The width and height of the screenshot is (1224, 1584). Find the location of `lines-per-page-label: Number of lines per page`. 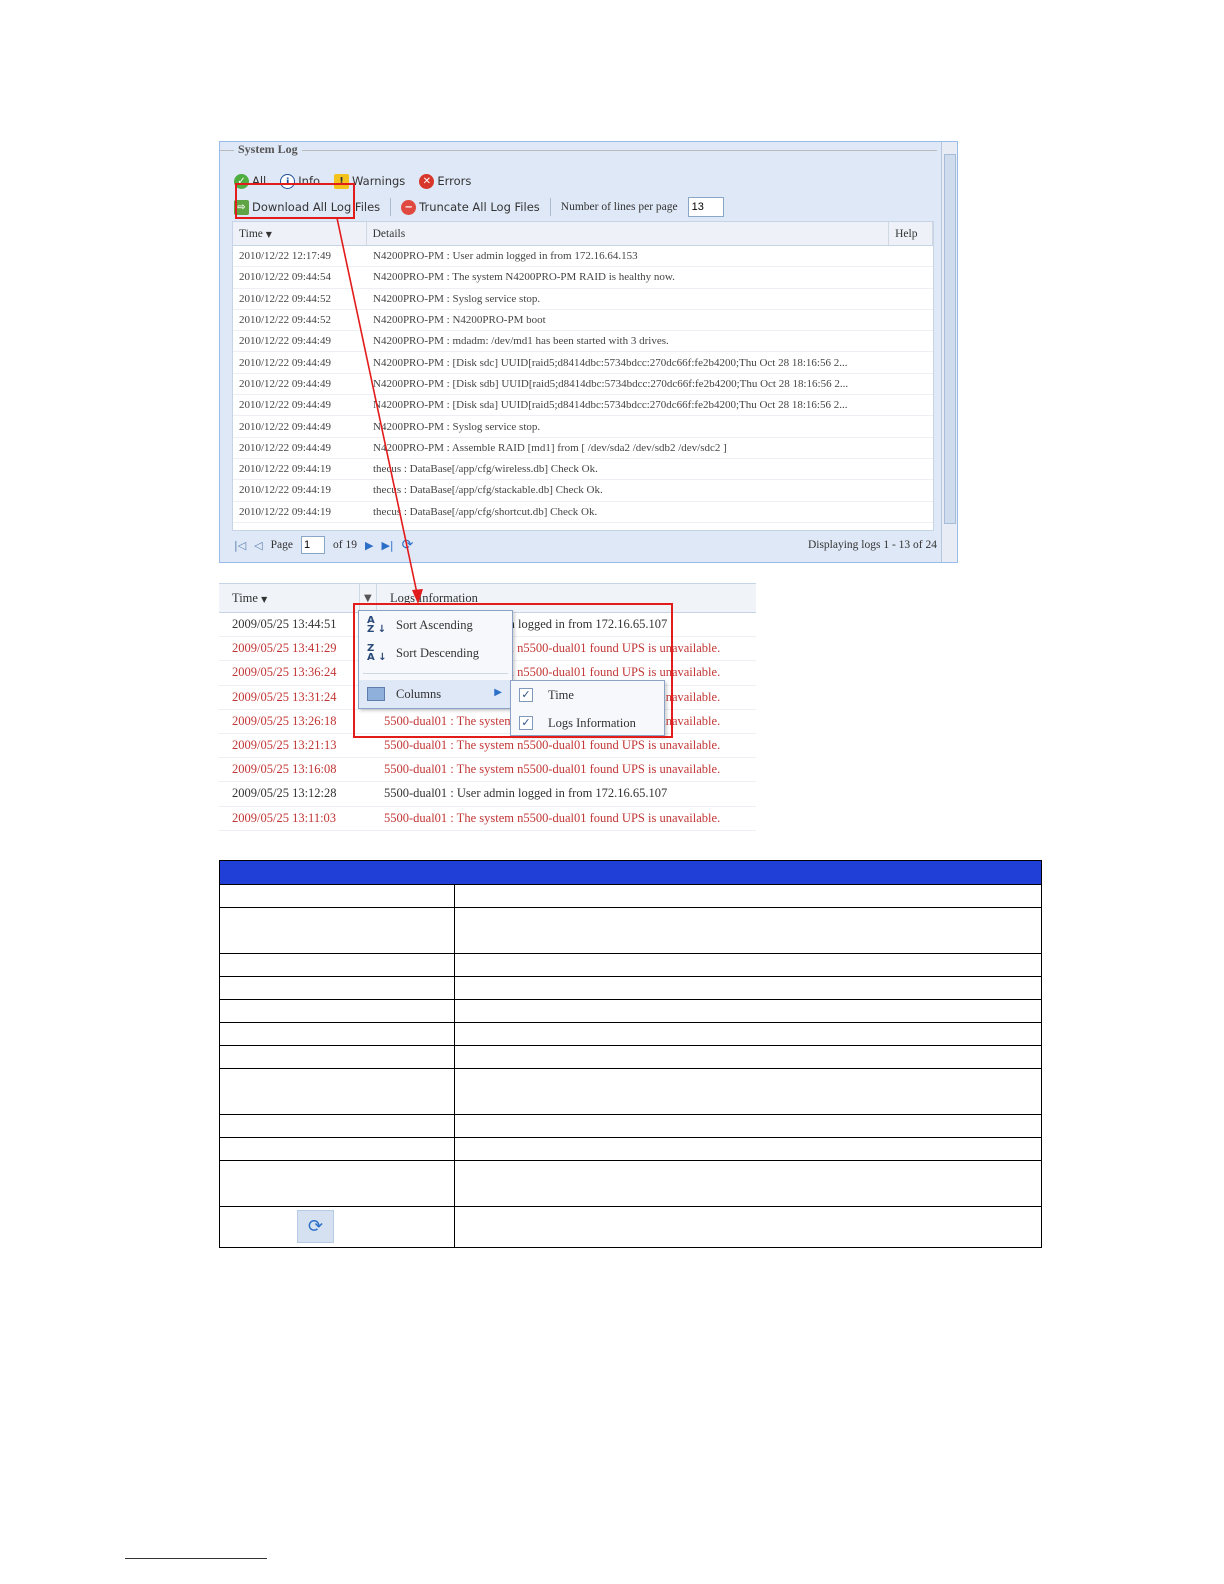

lines-per-page-label: Number of lines per page is located at coordinates (619, 207).